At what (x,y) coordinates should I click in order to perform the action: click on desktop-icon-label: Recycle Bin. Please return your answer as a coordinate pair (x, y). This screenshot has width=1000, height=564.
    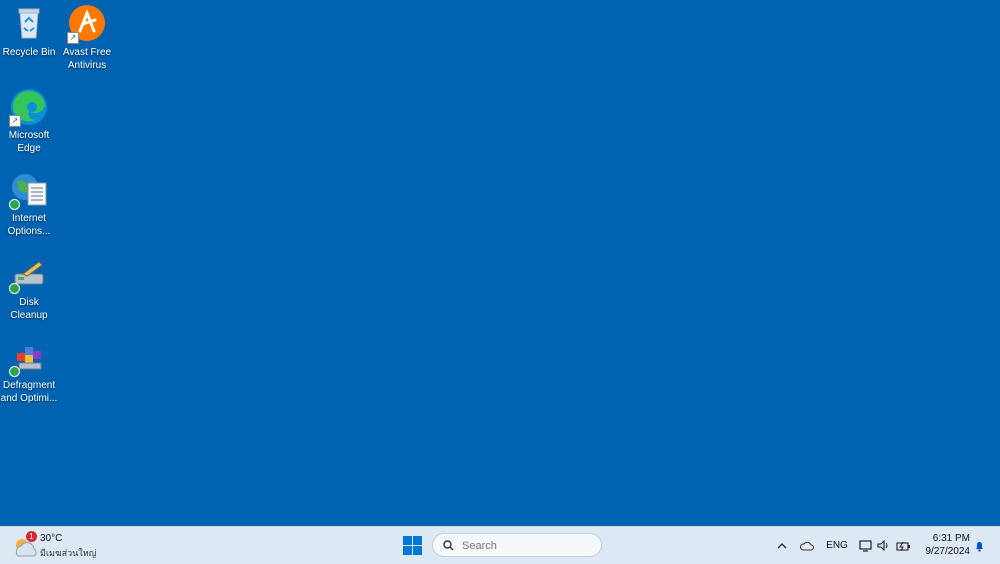
    Looking at the image, I should click on (29, 52).